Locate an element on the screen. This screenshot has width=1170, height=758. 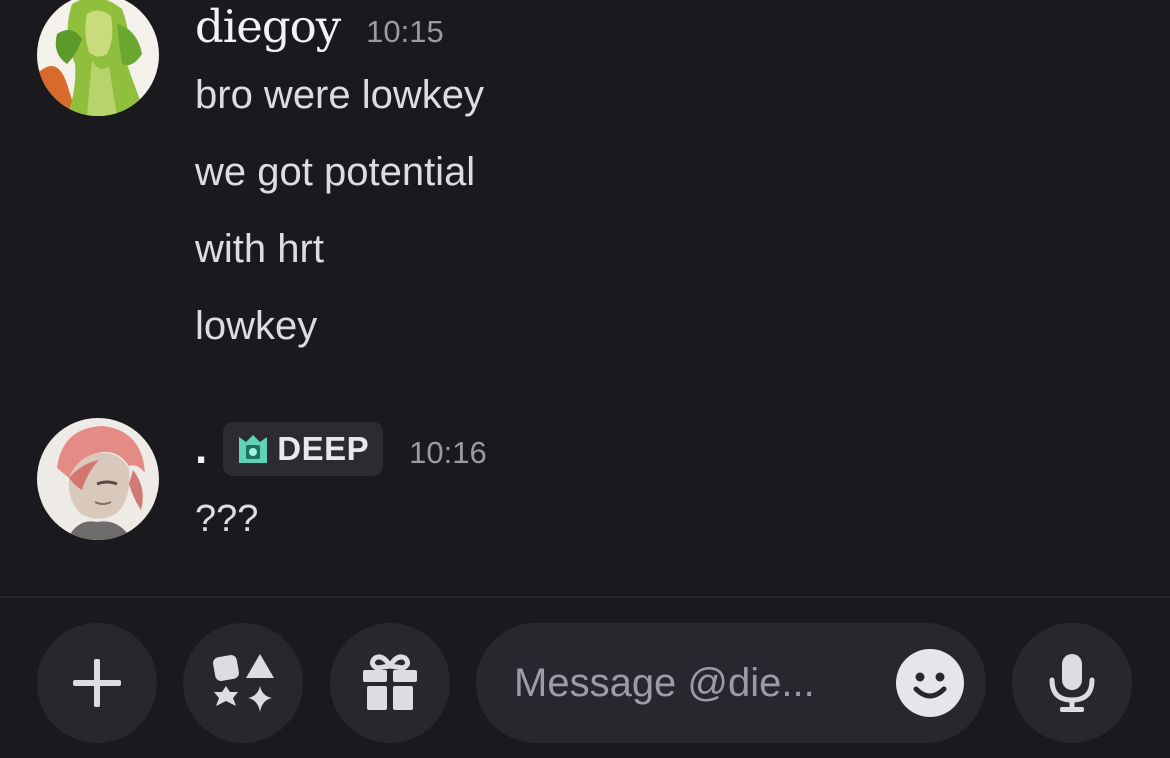
user-avatar-dot is located at coordinates (98, 479).